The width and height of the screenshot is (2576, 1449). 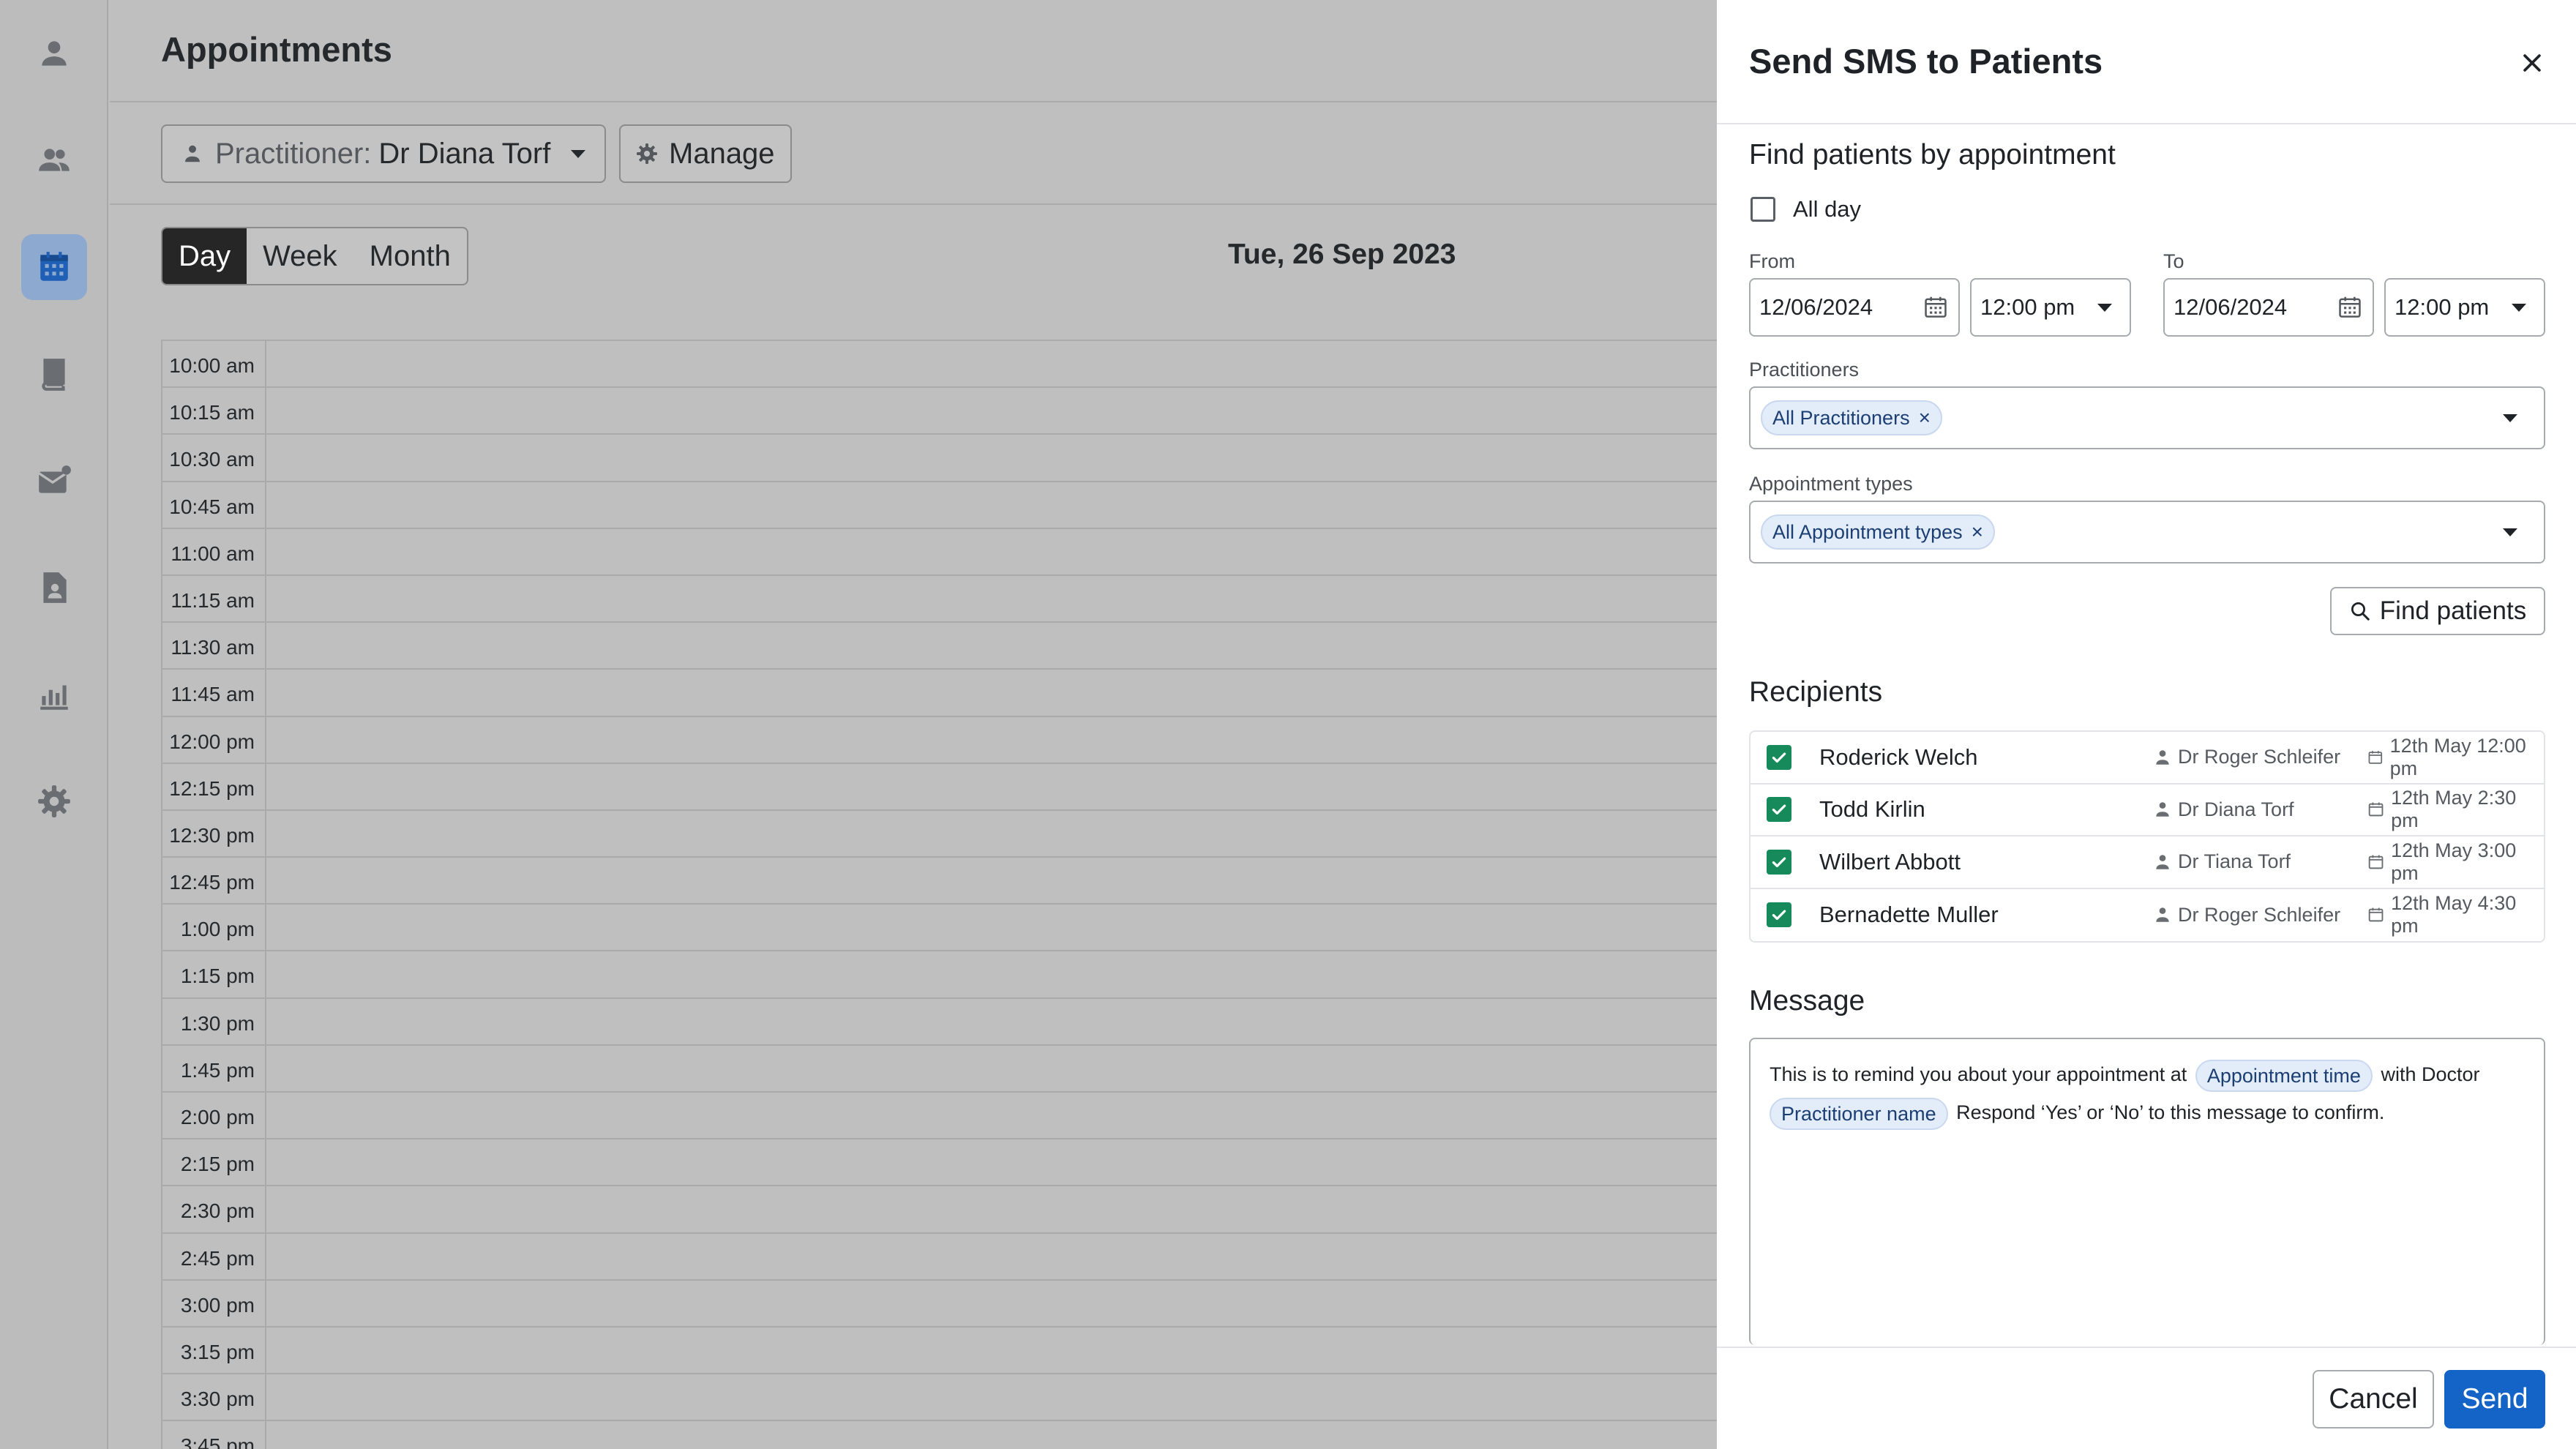 I want to click on nav-calendar, so click(x=54, y=267).